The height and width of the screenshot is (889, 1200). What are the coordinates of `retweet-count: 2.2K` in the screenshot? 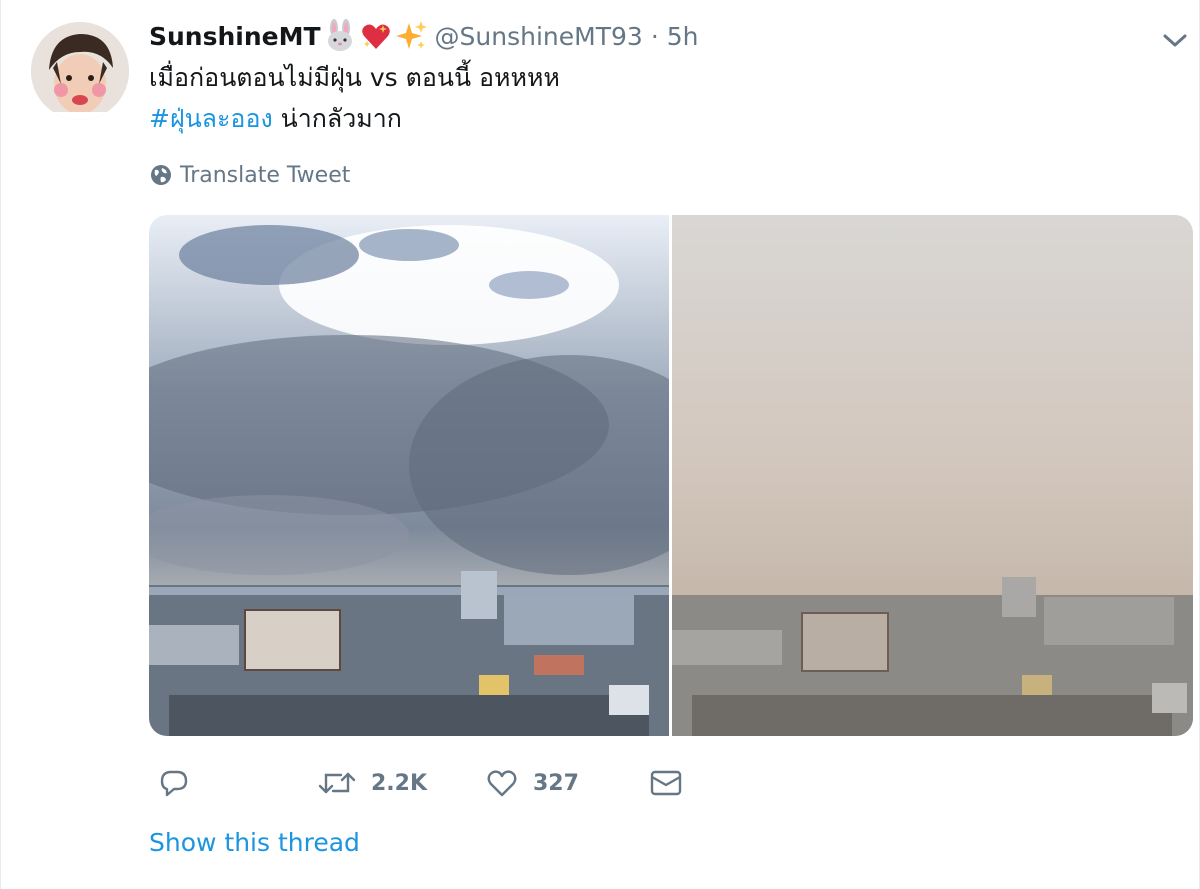 It's located at (399, 783).